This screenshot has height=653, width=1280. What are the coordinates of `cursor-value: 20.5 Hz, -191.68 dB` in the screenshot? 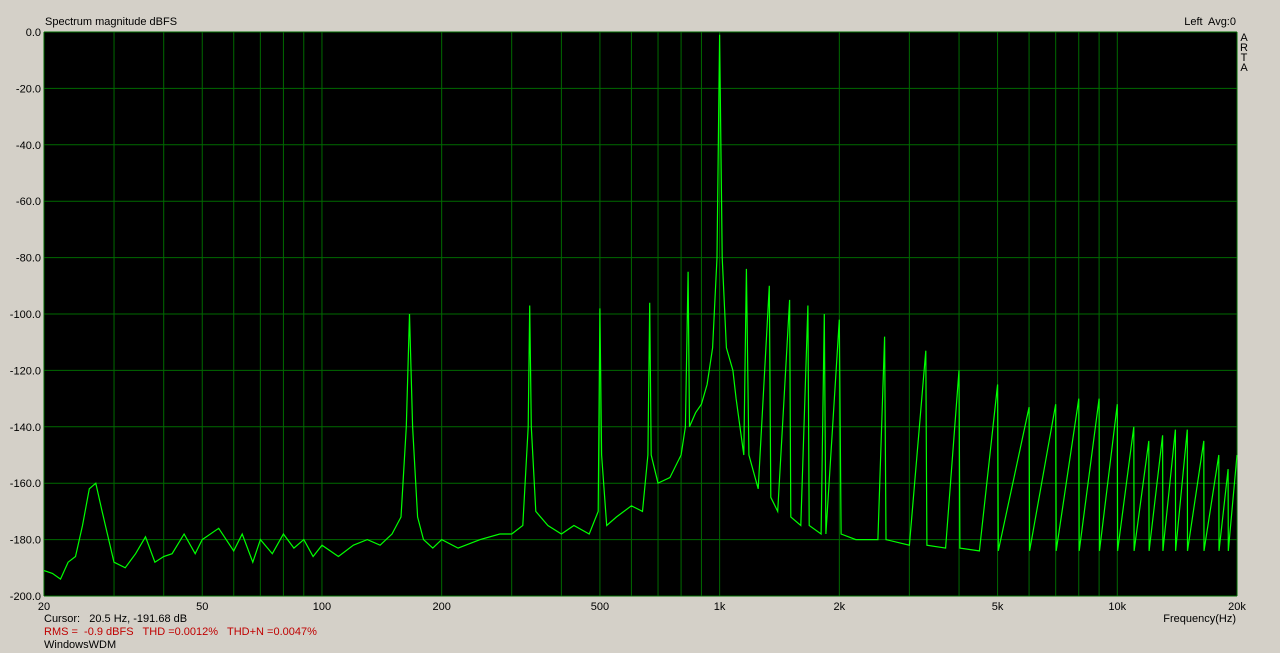 It's located at (138, 619).